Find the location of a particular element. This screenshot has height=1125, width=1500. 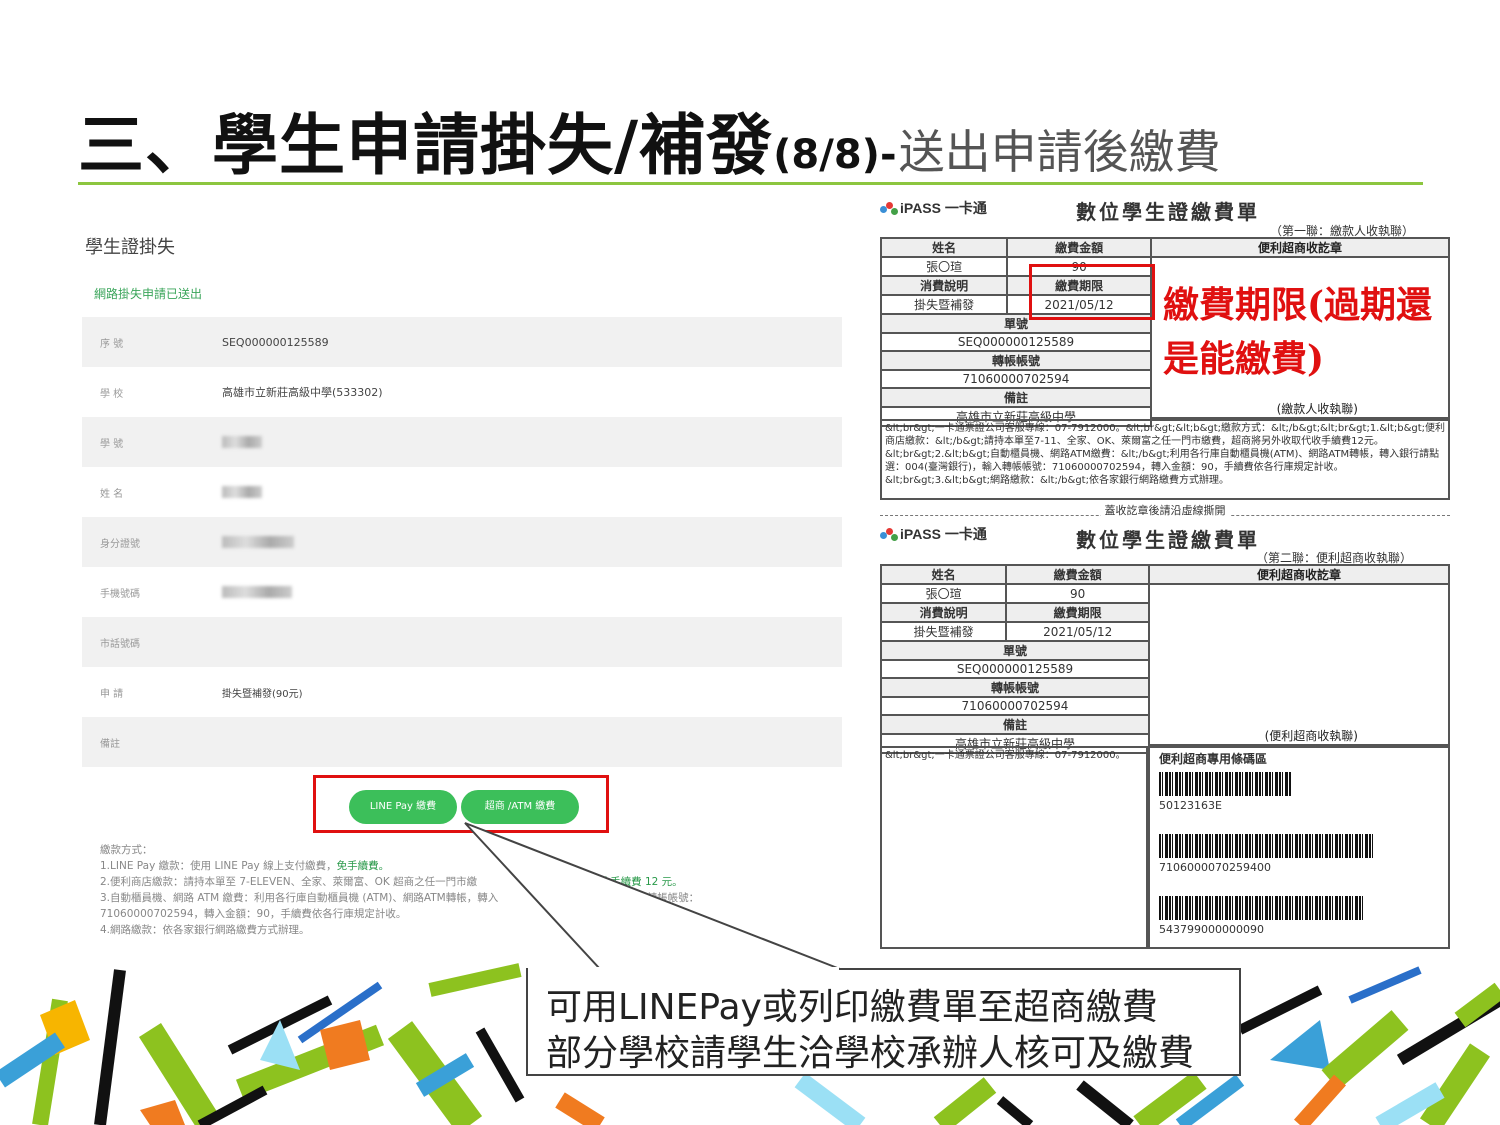

title-main: 三、學生申請掛失/補發 is located at coordinates (426, 145).